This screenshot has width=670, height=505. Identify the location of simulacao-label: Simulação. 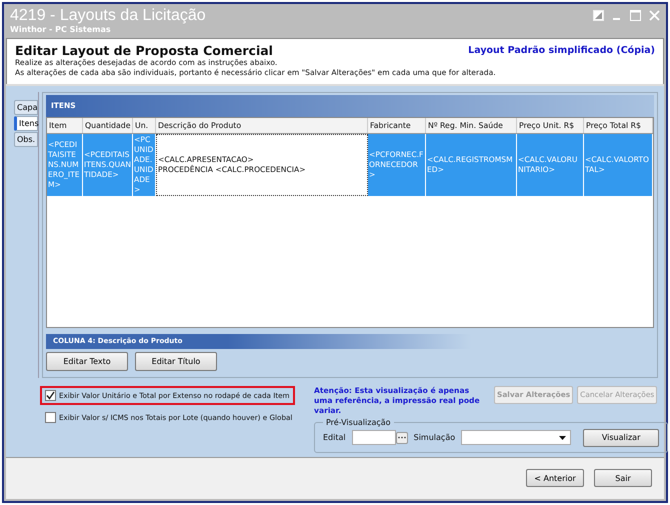
(435, 437).